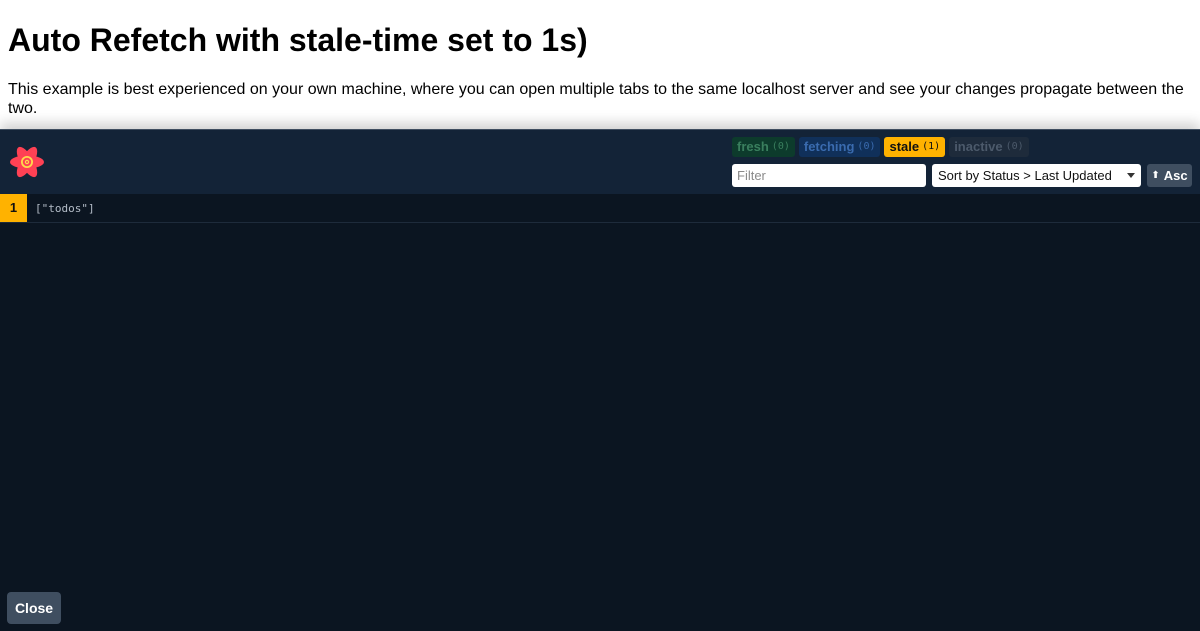 This screenshot has height=631, width=1200. What do you see at coordinates (13, 208) in the screenshot?
I see `observer-count: 1` at bounding box center [13, 208].